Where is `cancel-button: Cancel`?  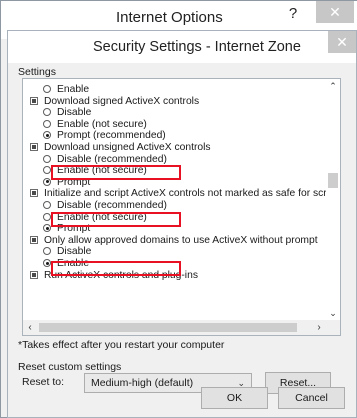
cancel-button: Cancel is located at coordinates (311, 398).